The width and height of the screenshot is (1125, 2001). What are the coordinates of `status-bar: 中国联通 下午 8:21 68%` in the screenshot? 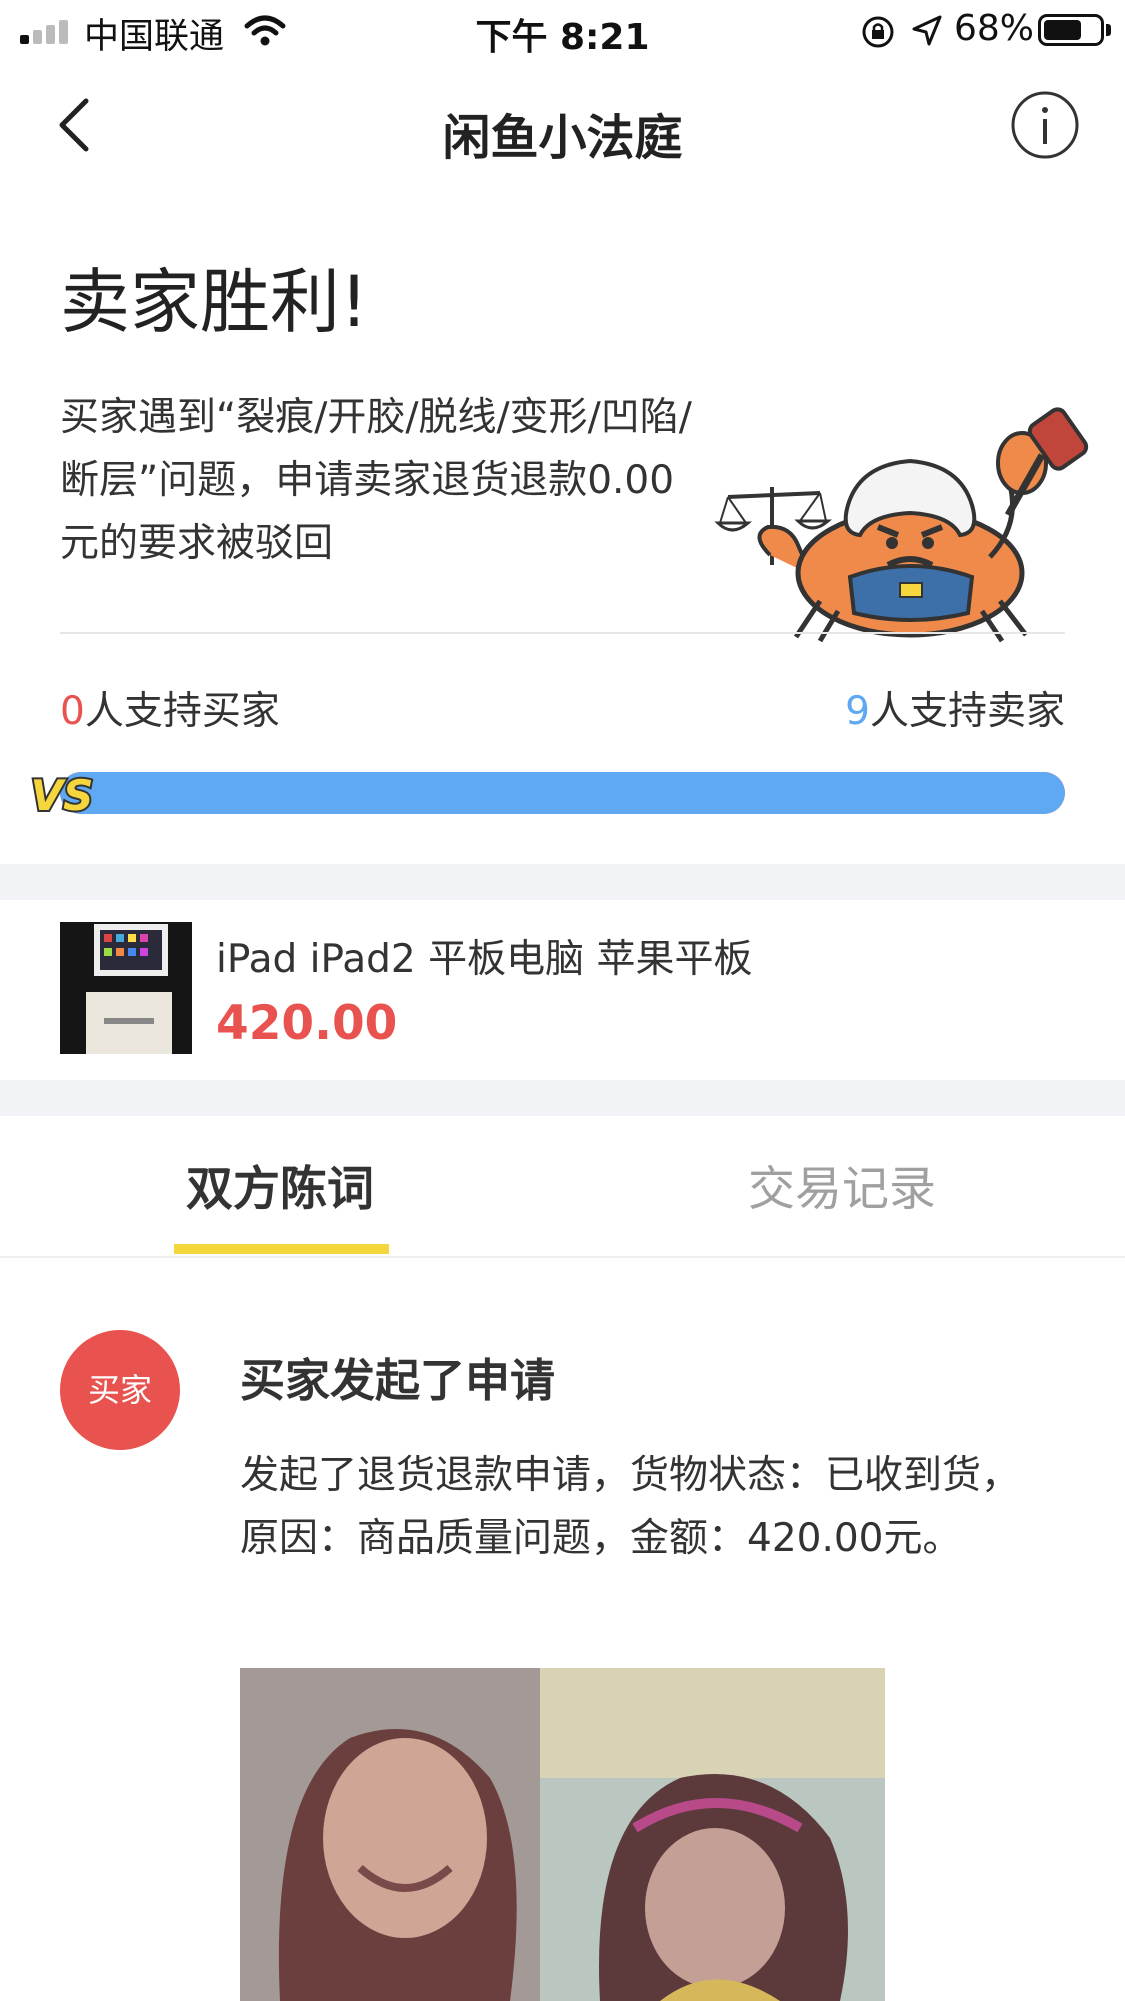 It's located at (562, 30).